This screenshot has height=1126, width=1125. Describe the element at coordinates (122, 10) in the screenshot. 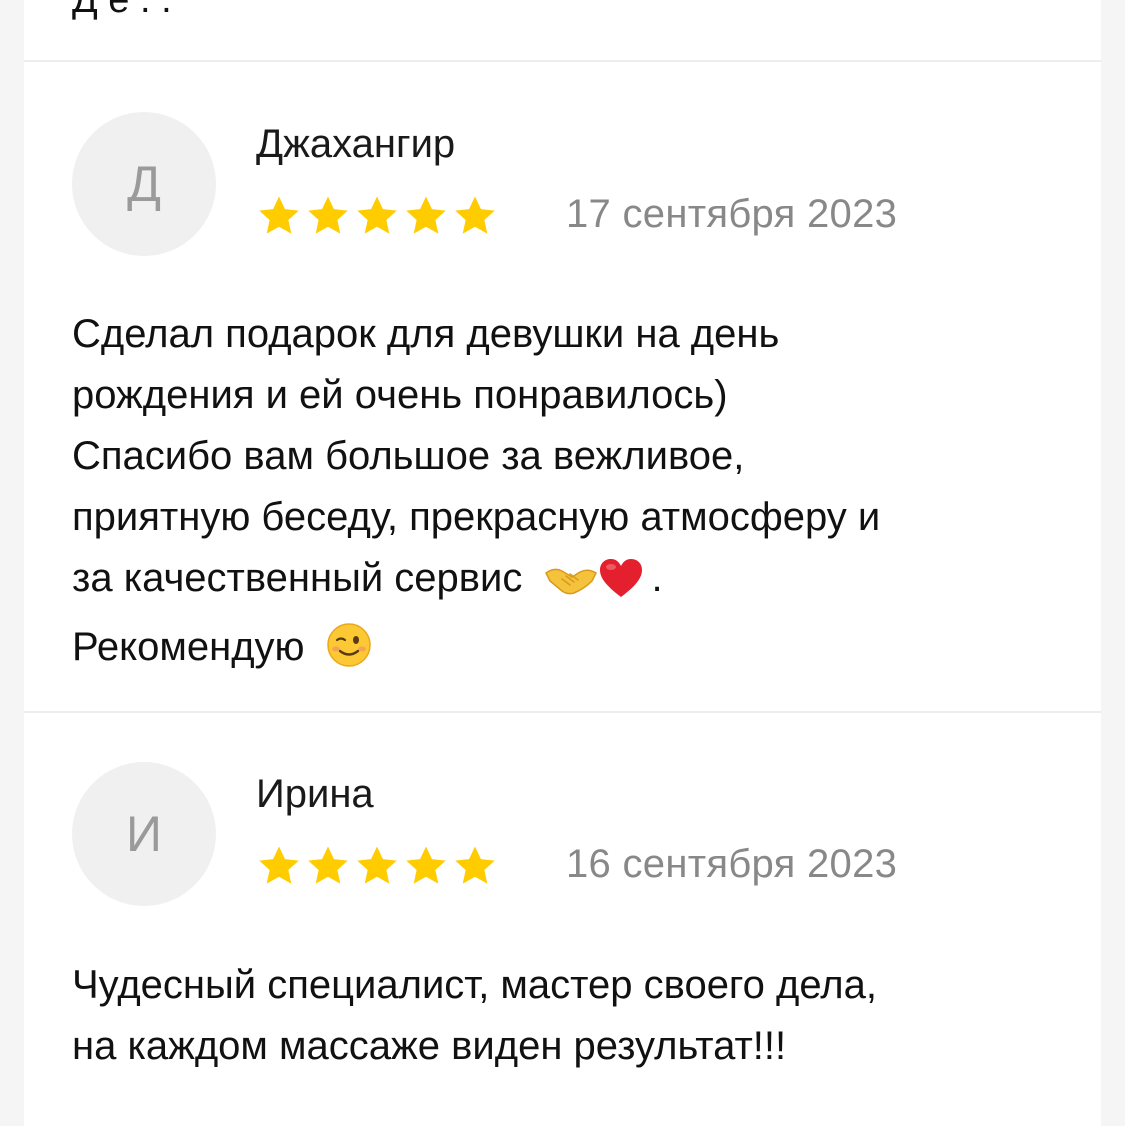

I see `previous-review-text-tail: Д е . .` at that location.